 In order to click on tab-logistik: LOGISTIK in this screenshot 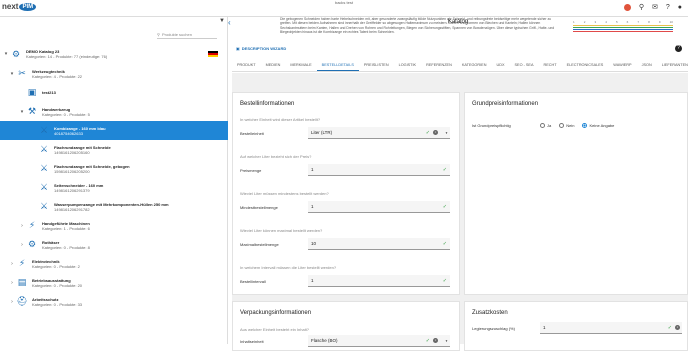, I will do `click(408, 65)`.